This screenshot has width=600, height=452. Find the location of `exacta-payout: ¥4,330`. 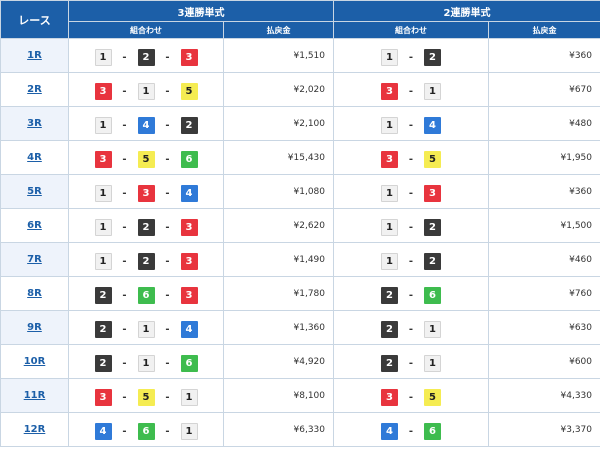

exacta-payout: ¥4,330 is located at coordinates (544, 395).